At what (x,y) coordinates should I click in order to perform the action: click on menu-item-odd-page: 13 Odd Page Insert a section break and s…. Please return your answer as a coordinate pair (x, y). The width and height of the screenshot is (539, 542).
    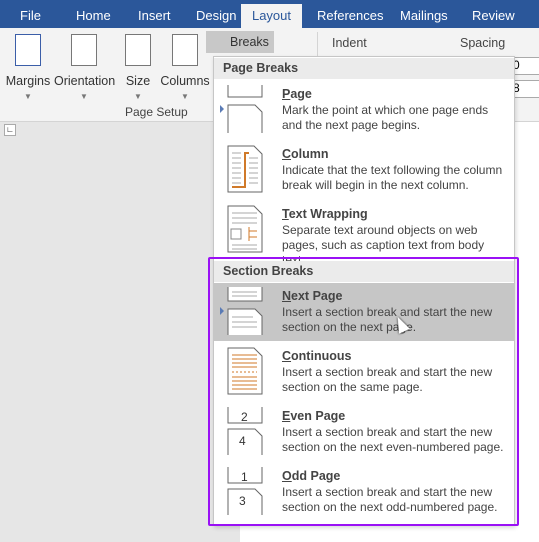
    Looking at the image, I should click on (364, 492).